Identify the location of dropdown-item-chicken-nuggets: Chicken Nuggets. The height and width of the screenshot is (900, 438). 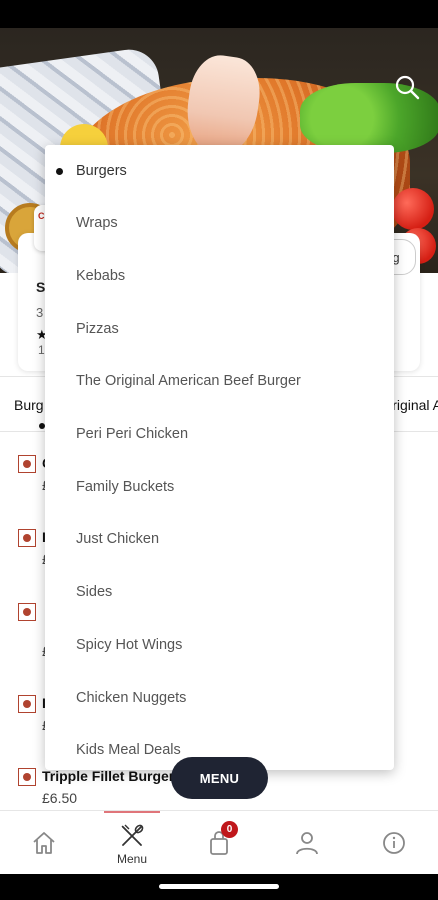
(219, 698).